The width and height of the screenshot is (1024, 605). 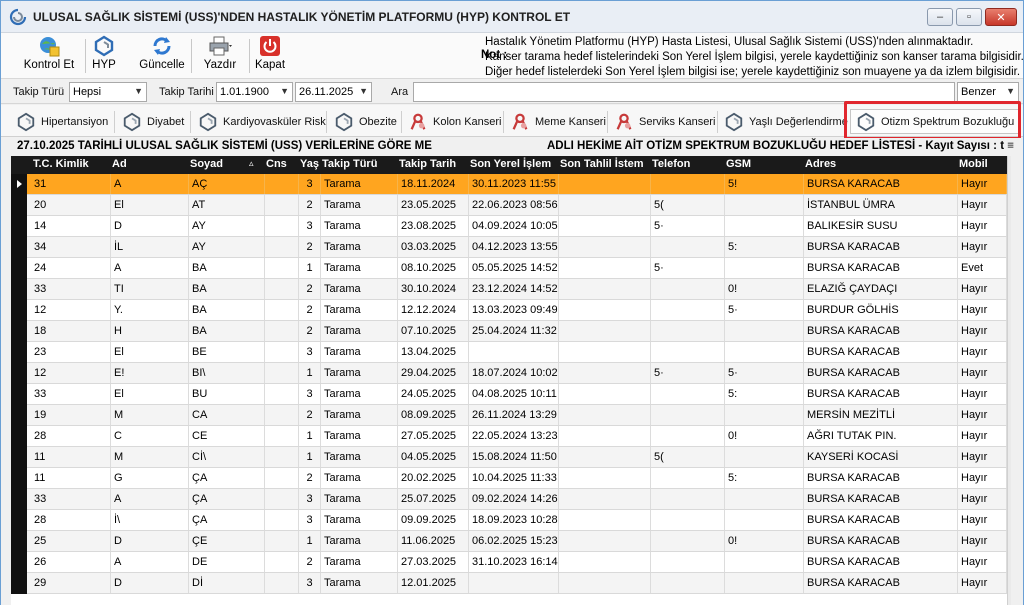 What do you see at coordinates (150, 583) in the screenshot?
I see `cell-ad: D` at bounding box center [150, 583].